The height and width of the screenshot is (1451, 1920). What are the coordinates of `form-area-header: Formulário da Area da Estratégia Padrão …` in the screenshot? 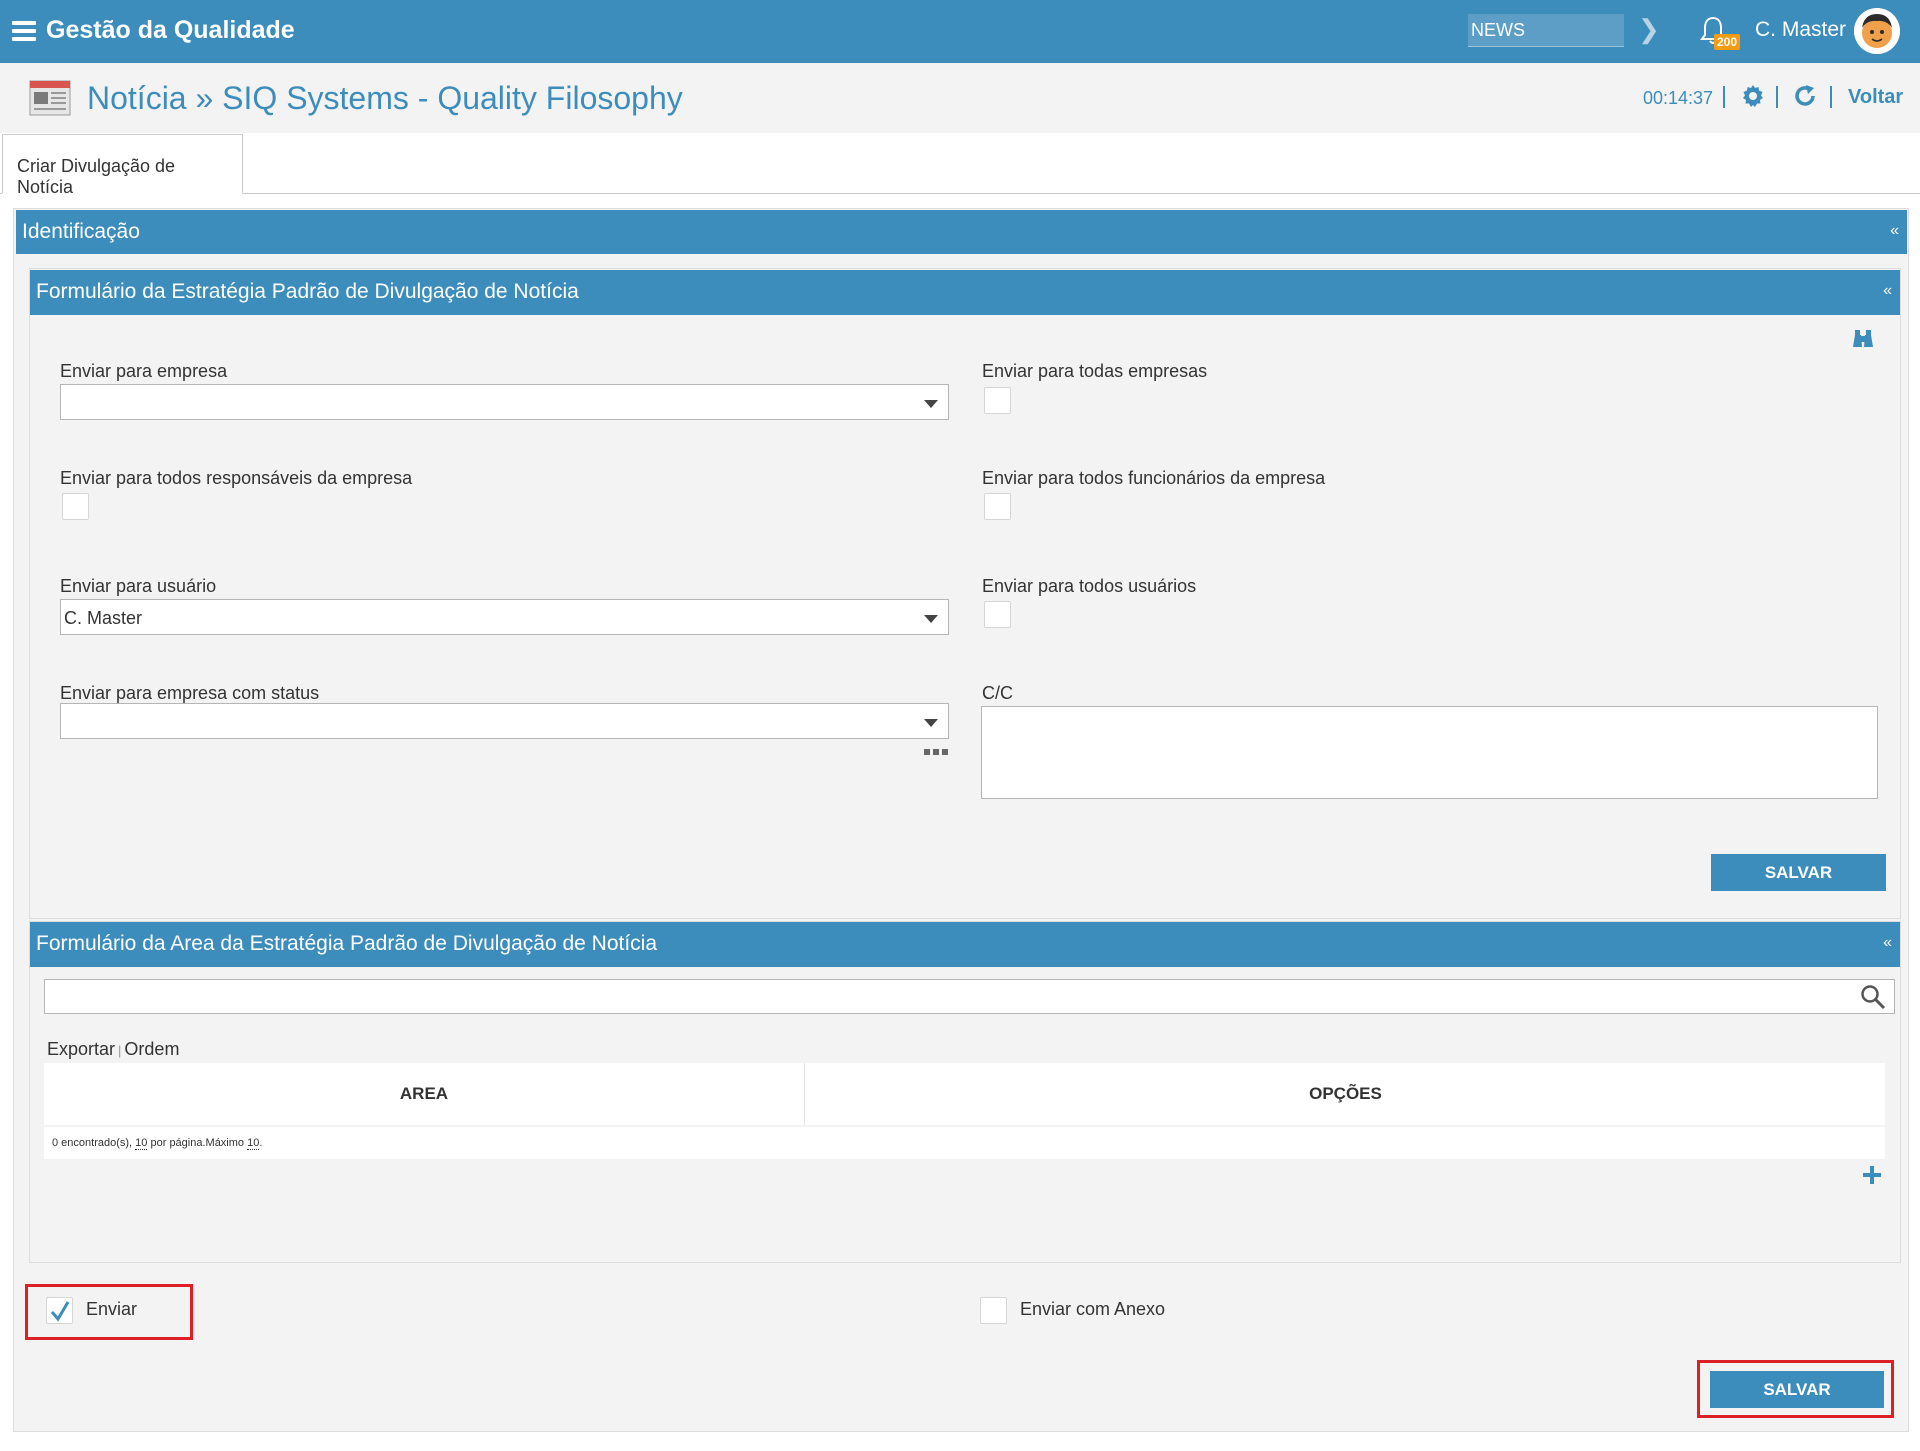 It's located at (965, 944).